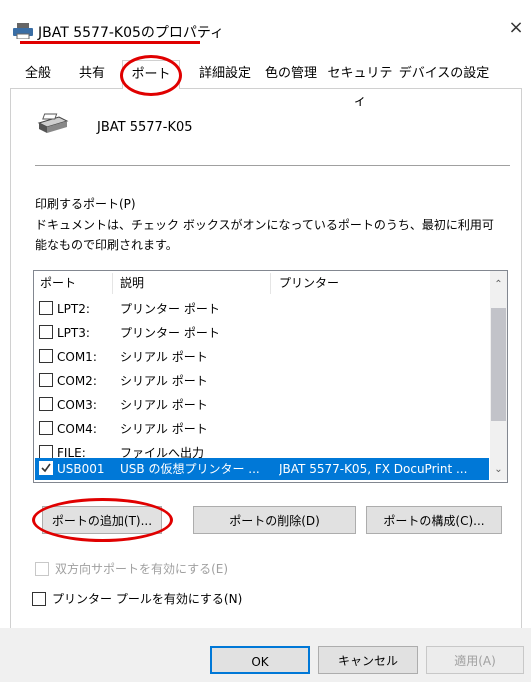  Describe the element at coordinates (444, 74) in the screenshot. I see `tab-device-settings: デバイスの設定` at that location.